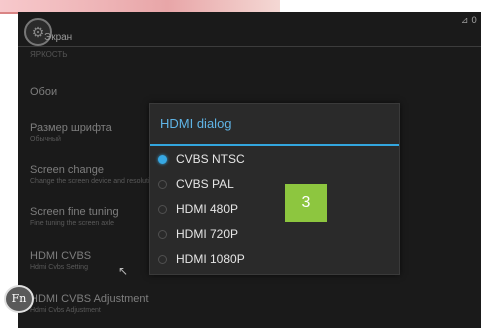 Image resolution: width=481 pixels, height=328 pixels. Describe the element at coordinates (196, 123) in the screenshot. I see `dialog-title: HDMI dialog` at that location.